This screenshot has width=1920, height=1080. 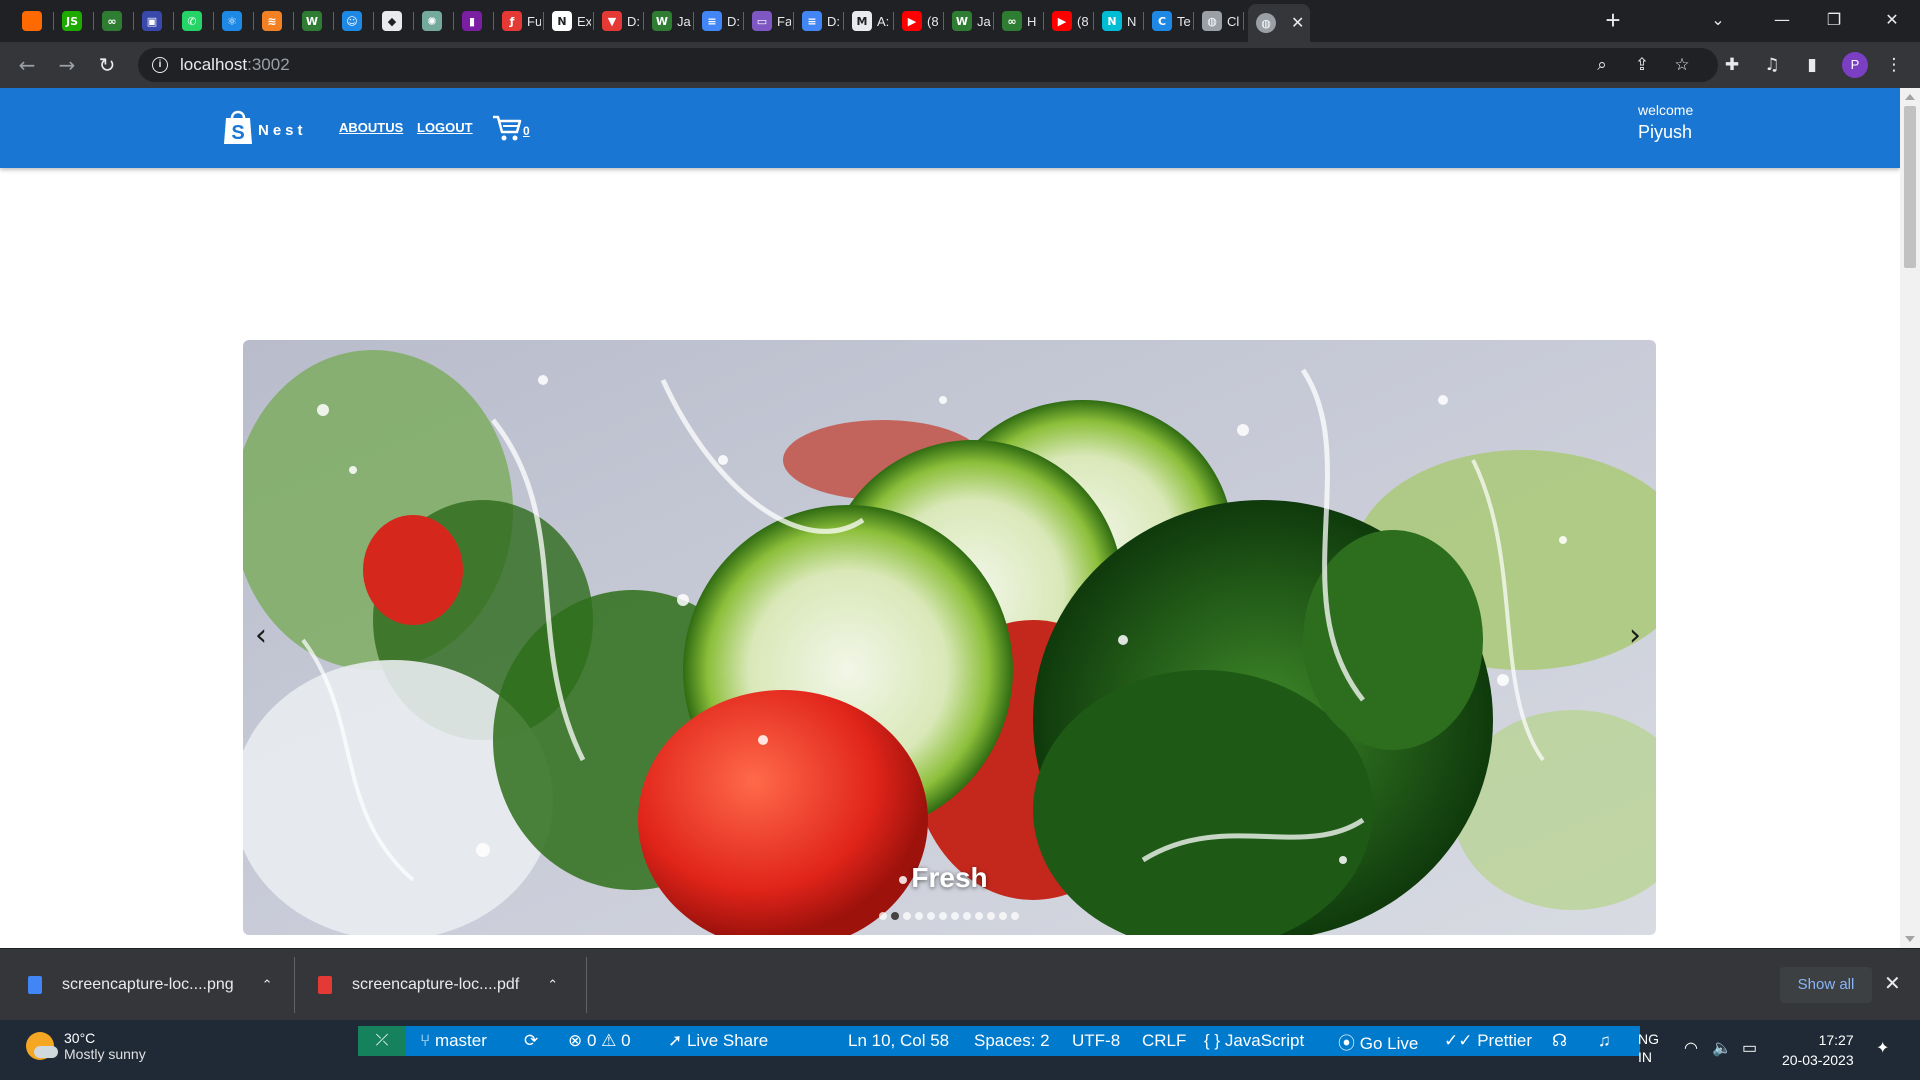 I want to click on system-clock: 17:27 20-03-2023, so click(x=1818, y=1050).